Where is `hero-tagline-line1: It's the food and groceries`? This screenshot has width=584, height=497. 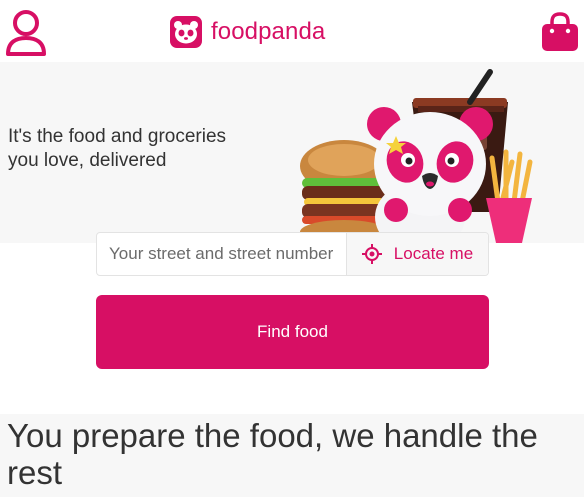 hero-tagline-line1: It's the food and groceries is located at coordinates (117, 136).